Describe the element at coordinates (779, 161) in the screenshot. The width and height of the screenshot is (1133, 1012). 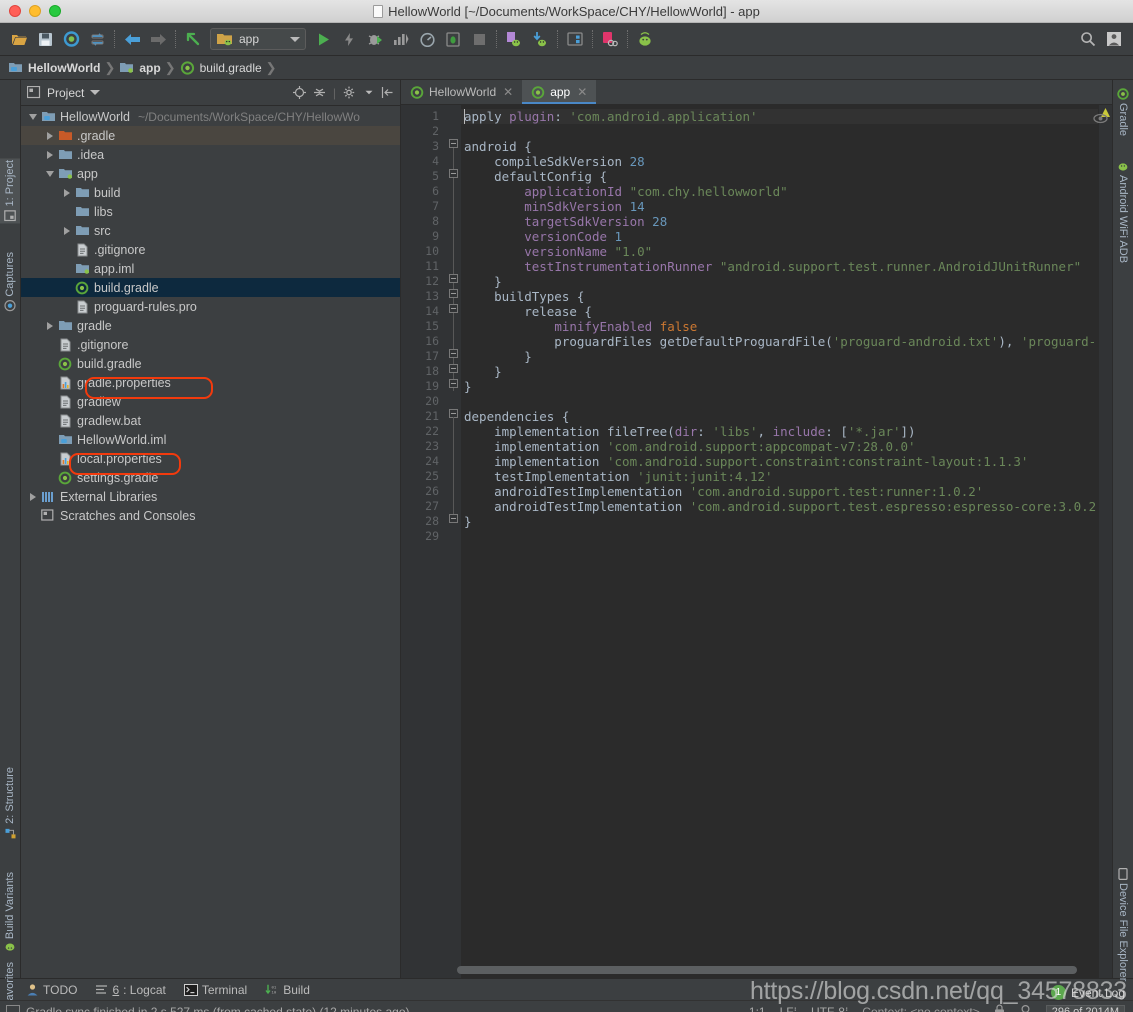
I see `code-line: compileSdkVersion 28` at that location.